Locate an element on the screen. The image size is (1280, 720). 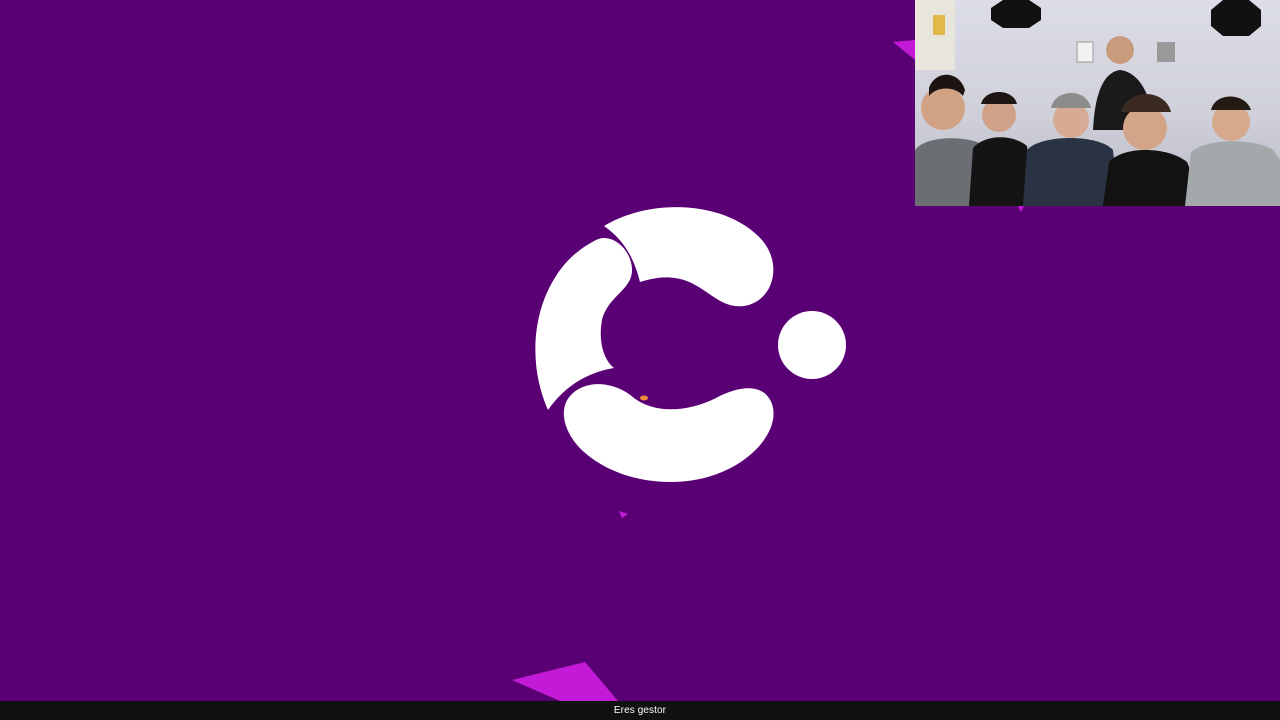
people-group-overlay is located at coordinates (1097, 103).